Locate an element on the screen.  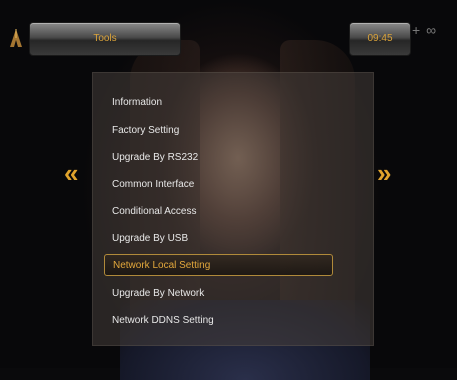
antenna-logo-icon is located at coordinates (16, 38).